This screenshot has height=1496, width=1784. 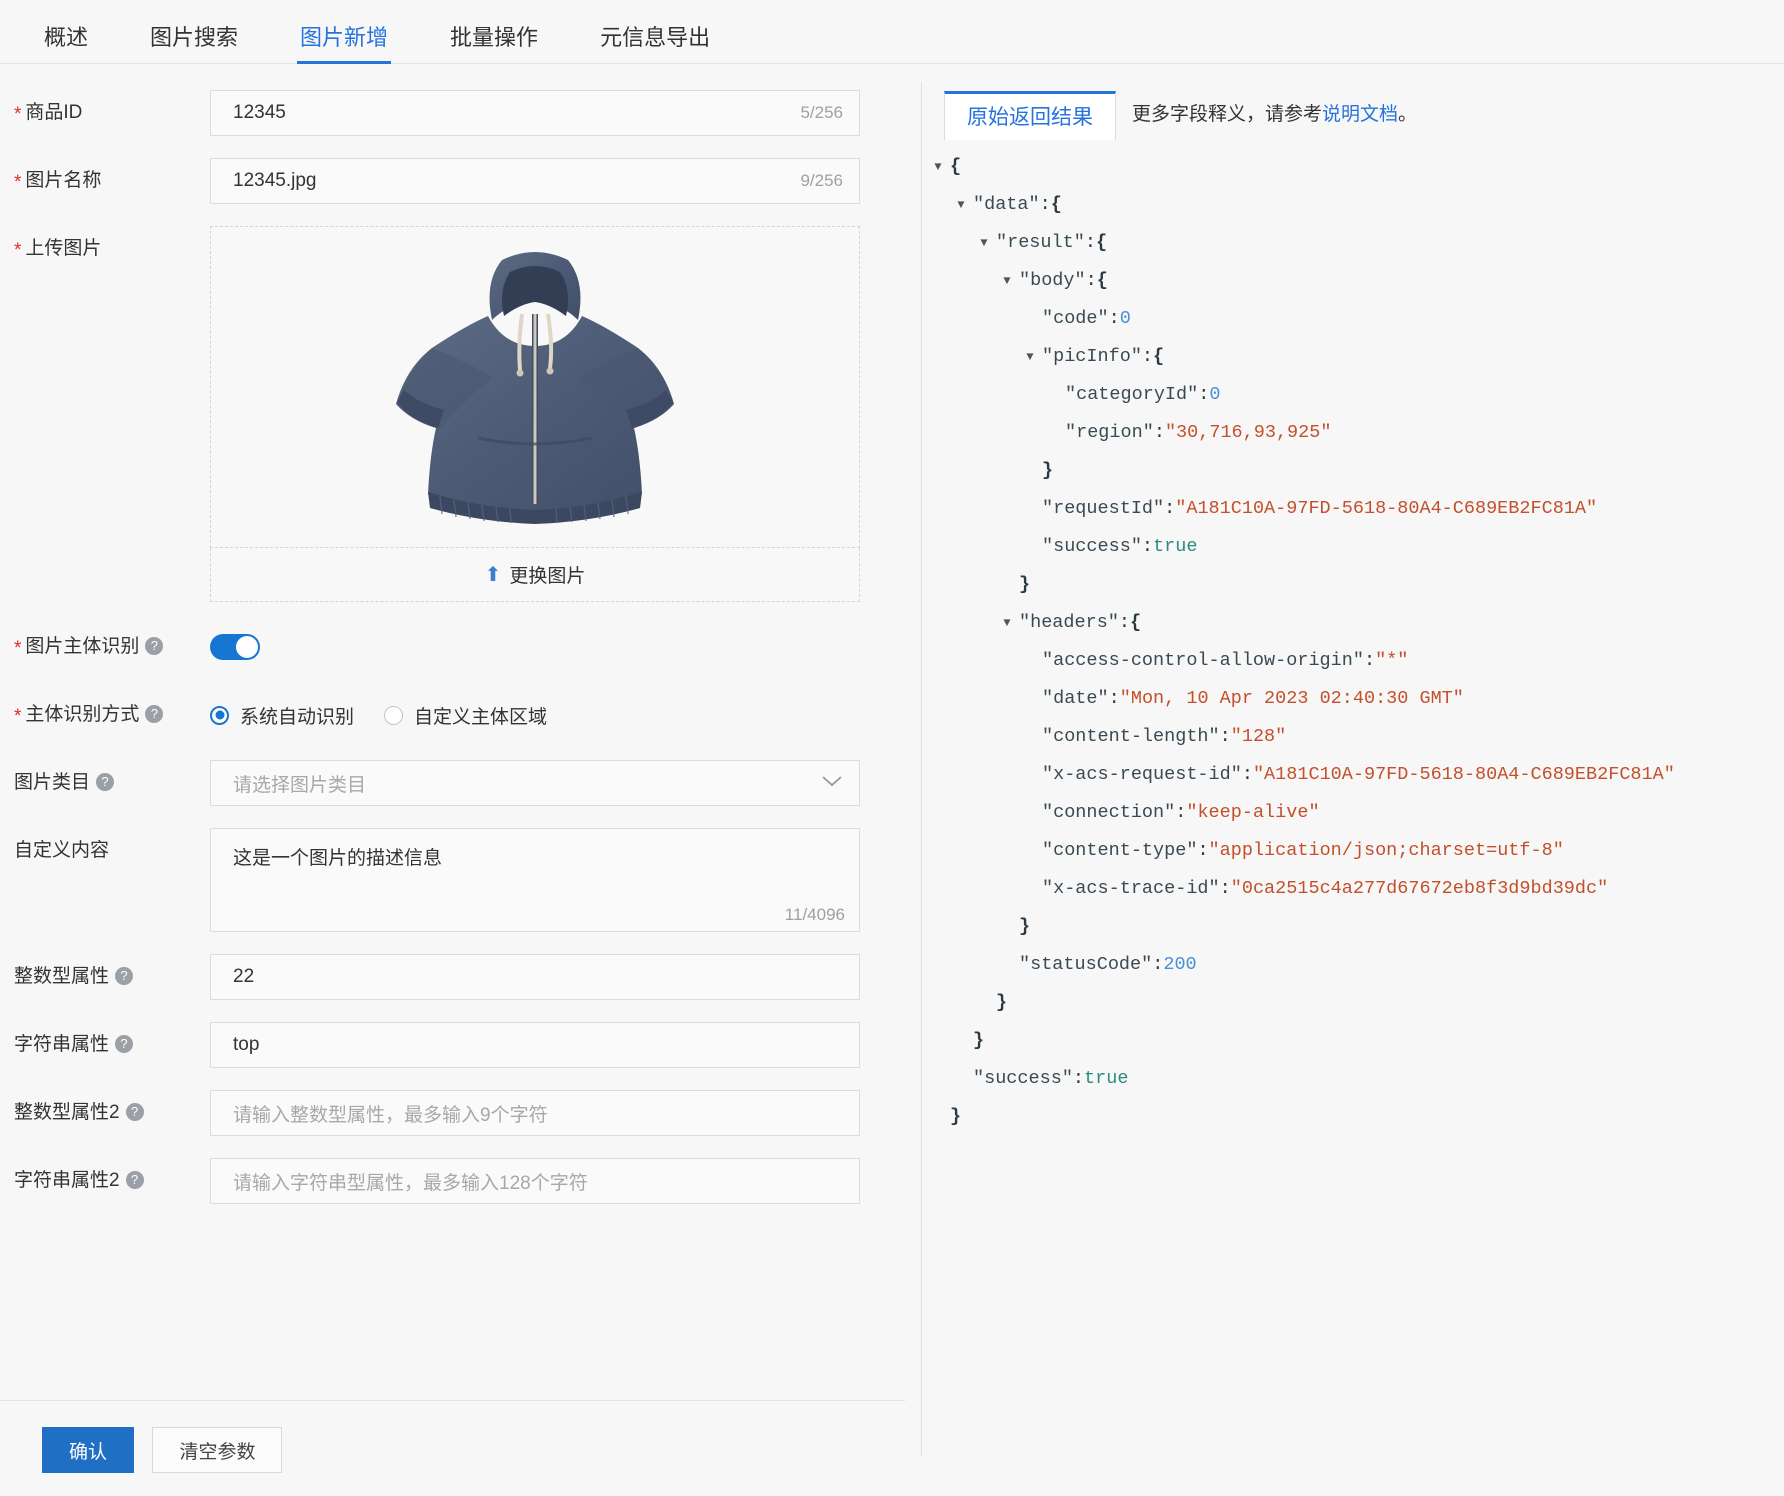 I want to click on form-row-str-attr2: 字符串属性2? 请输入字符串型属性，最多输入128个字符, so click(x=452, y=1181).